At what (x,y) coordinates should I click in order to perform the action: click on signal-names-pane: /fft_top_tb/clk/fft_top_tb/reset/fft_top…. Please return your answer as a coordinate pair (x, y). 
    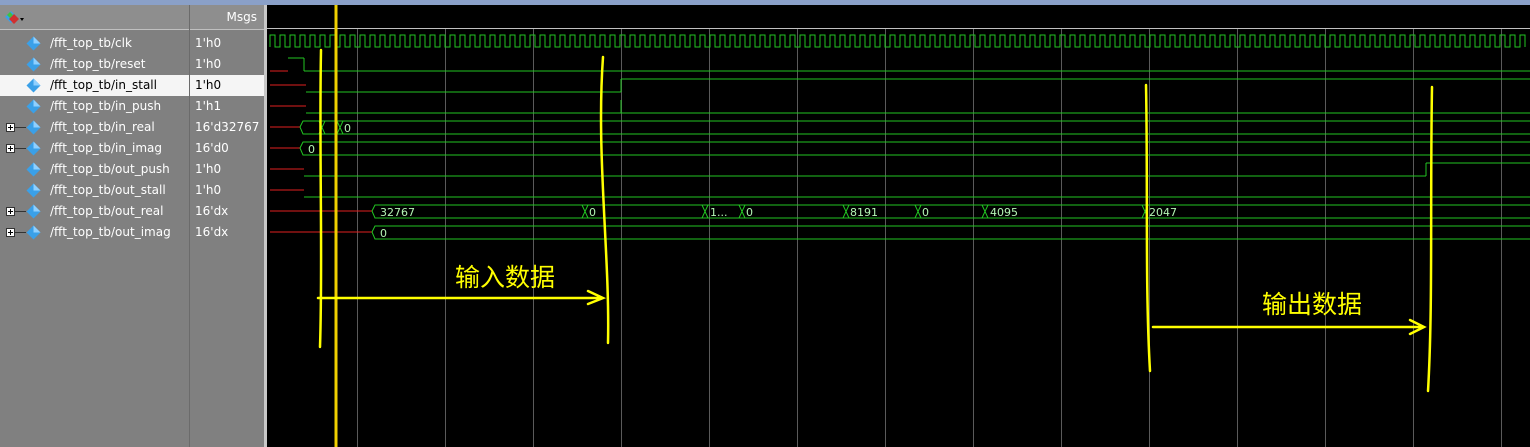
    Looking at the image, I should click on (94, 226).